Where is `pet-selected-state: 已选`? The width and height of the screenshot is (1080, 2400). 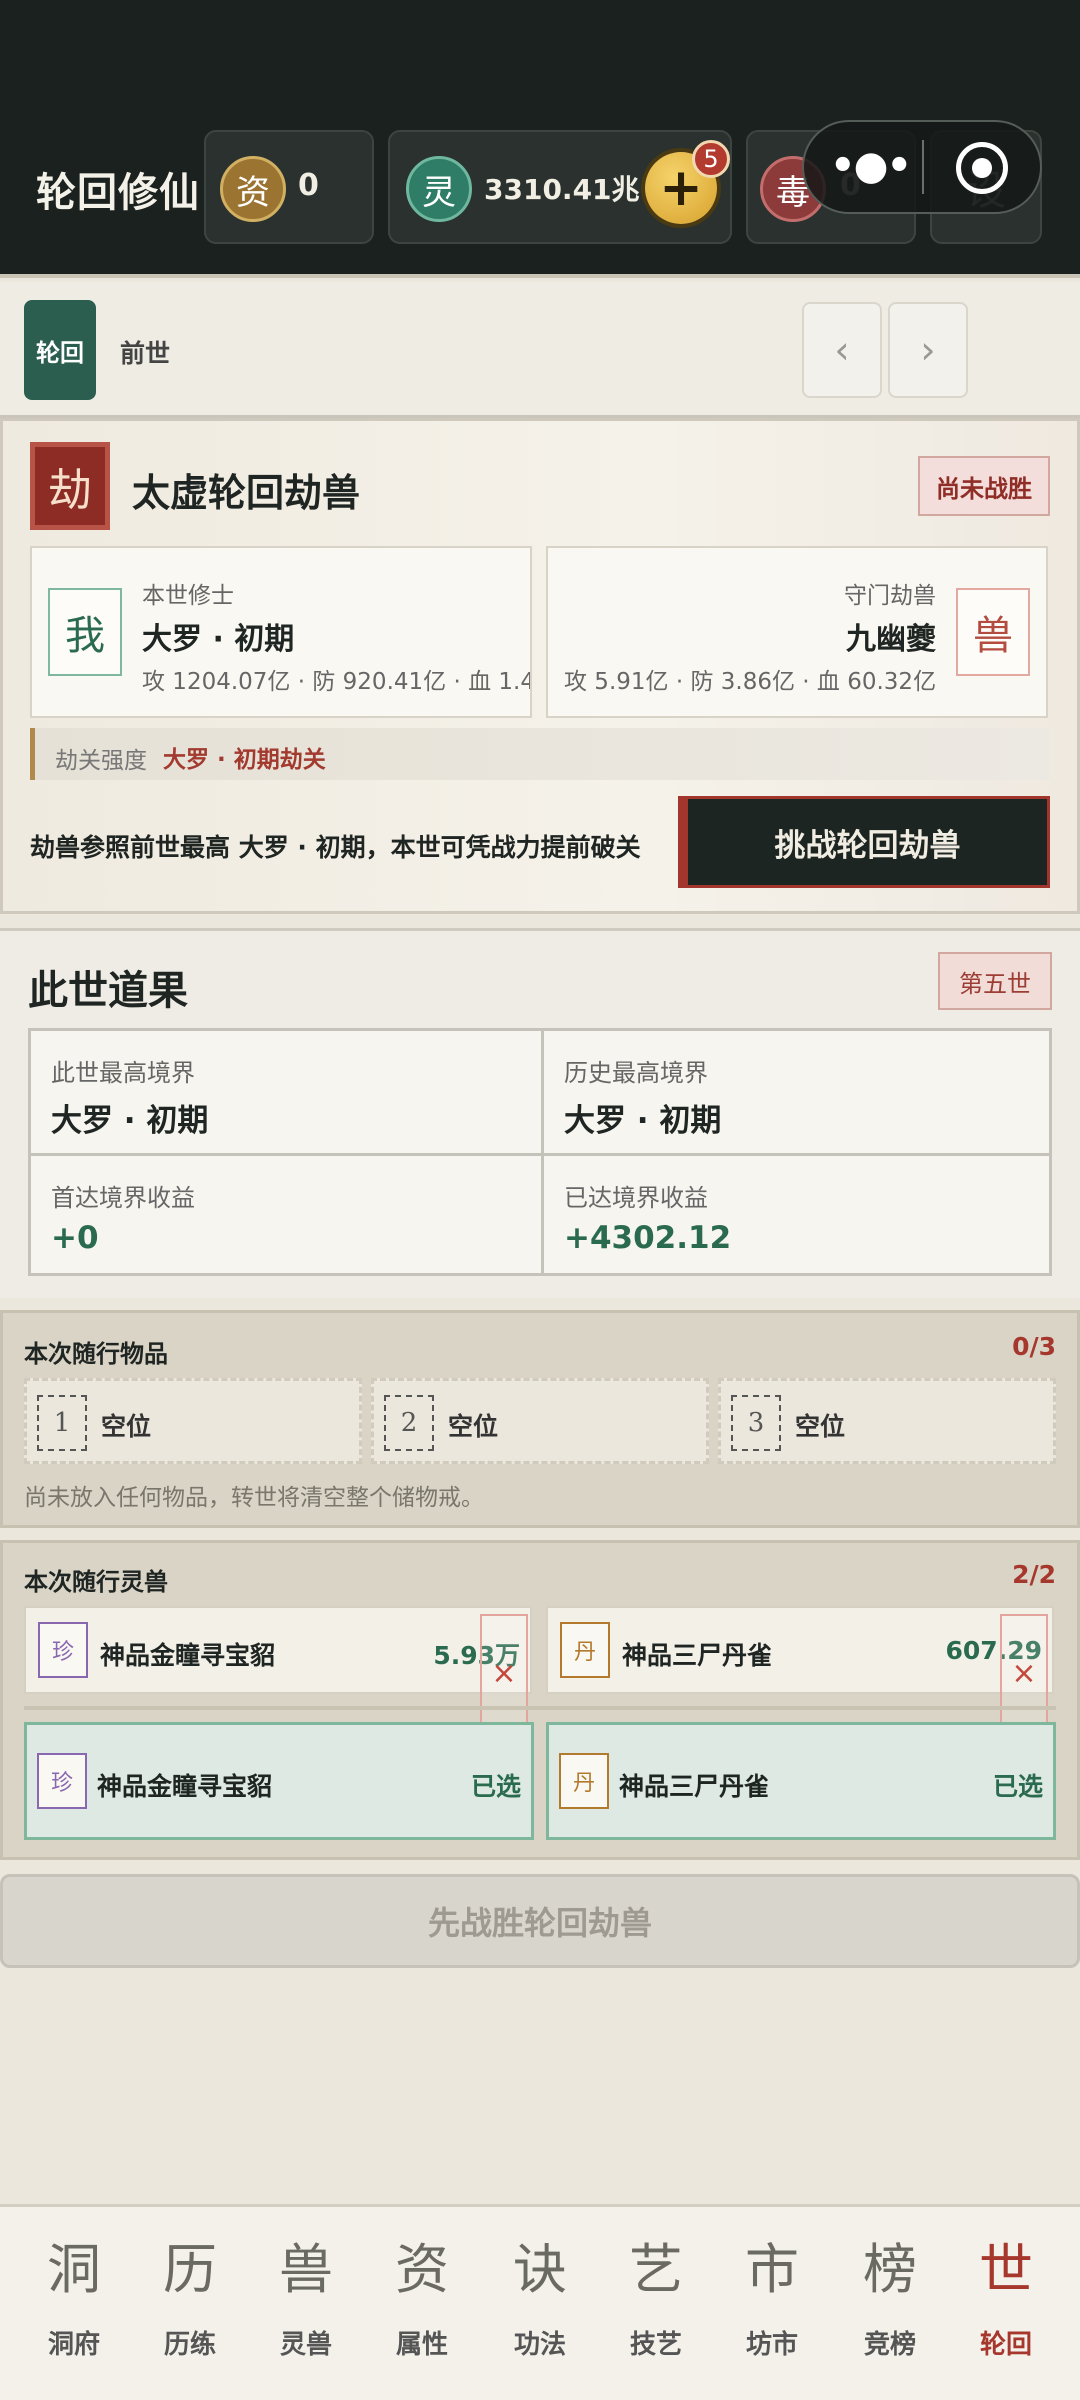
pet-selected-state: 已选 is located at coordinates (1017, 1786).